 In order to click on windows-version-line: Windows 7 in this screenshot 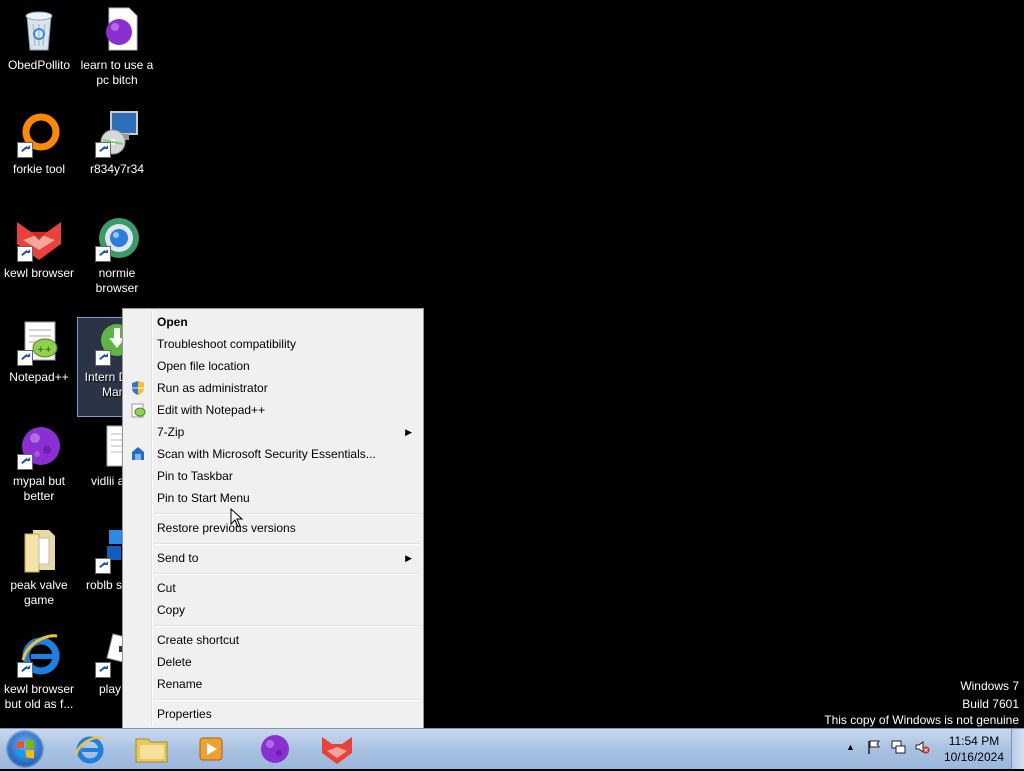, I will do `click(989, 686)`.